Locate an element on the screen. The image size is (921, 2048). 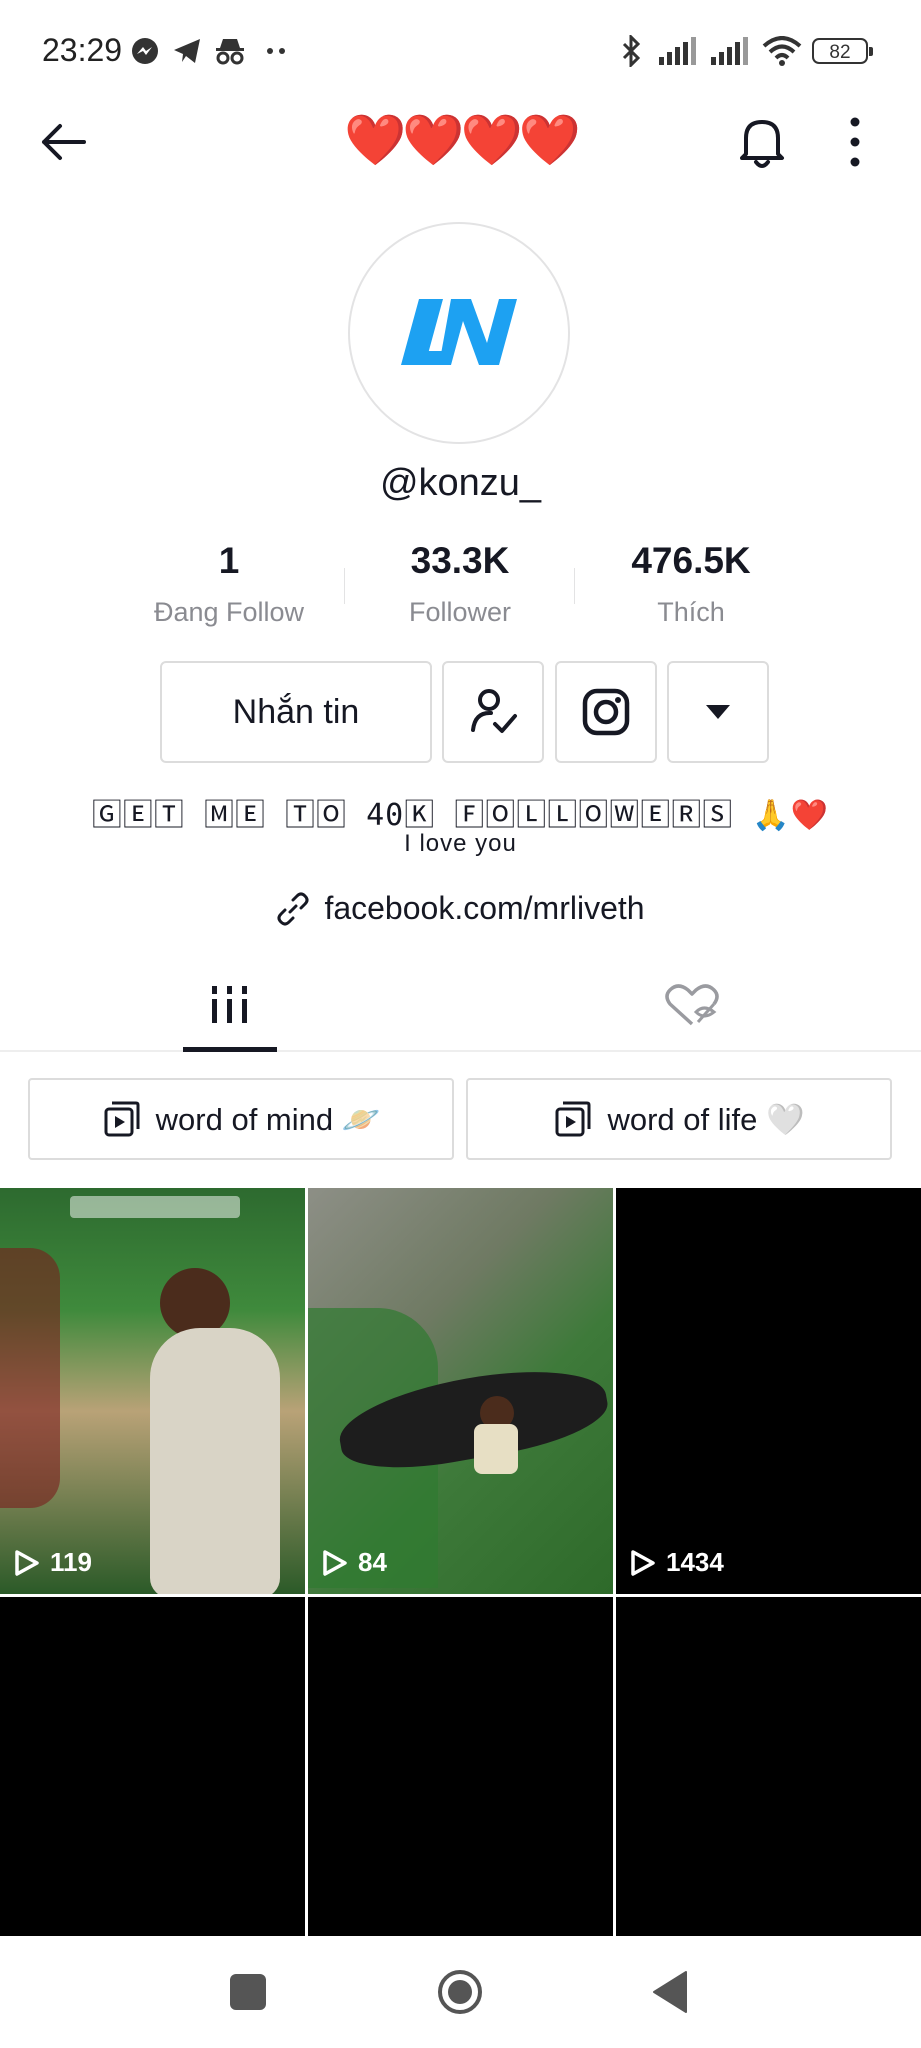
view-count: 84 is located at coordinates (354, 1562).